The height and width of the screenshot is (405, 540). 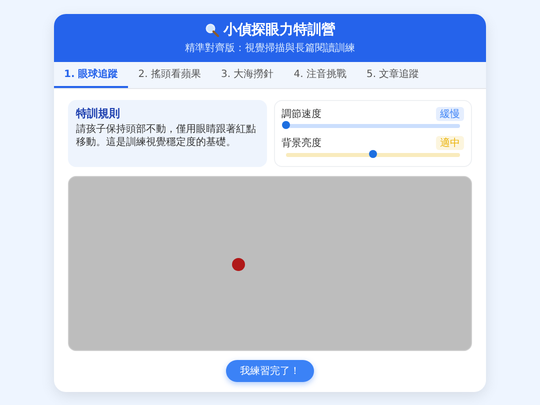 I want to click on tab: 4. 注音挑戰, so click(x=320, y=75).